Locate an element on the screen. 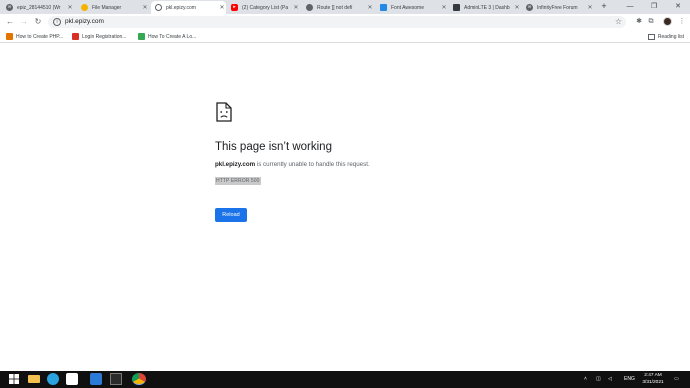  tab-route: Route [] not defi ✕ is located at coordinates (338, 7).